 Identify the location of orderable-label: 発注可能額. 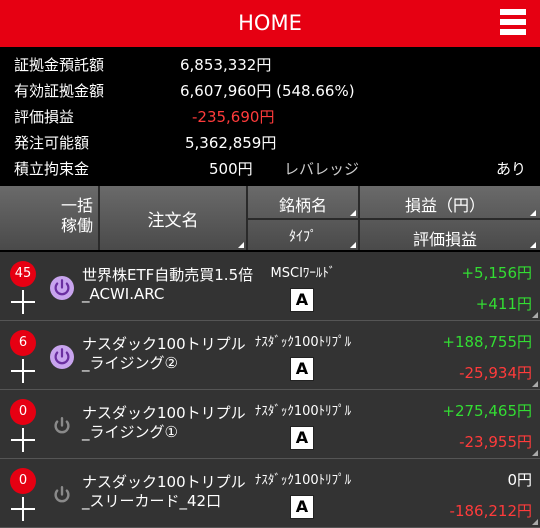
(52, 143).